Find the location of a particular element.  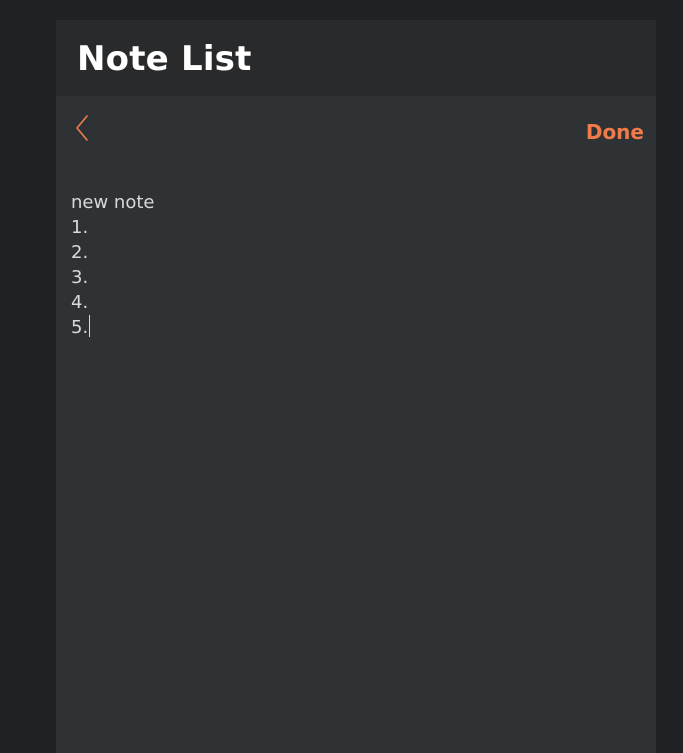

done-button: Done is located at coordinates (615, 132).